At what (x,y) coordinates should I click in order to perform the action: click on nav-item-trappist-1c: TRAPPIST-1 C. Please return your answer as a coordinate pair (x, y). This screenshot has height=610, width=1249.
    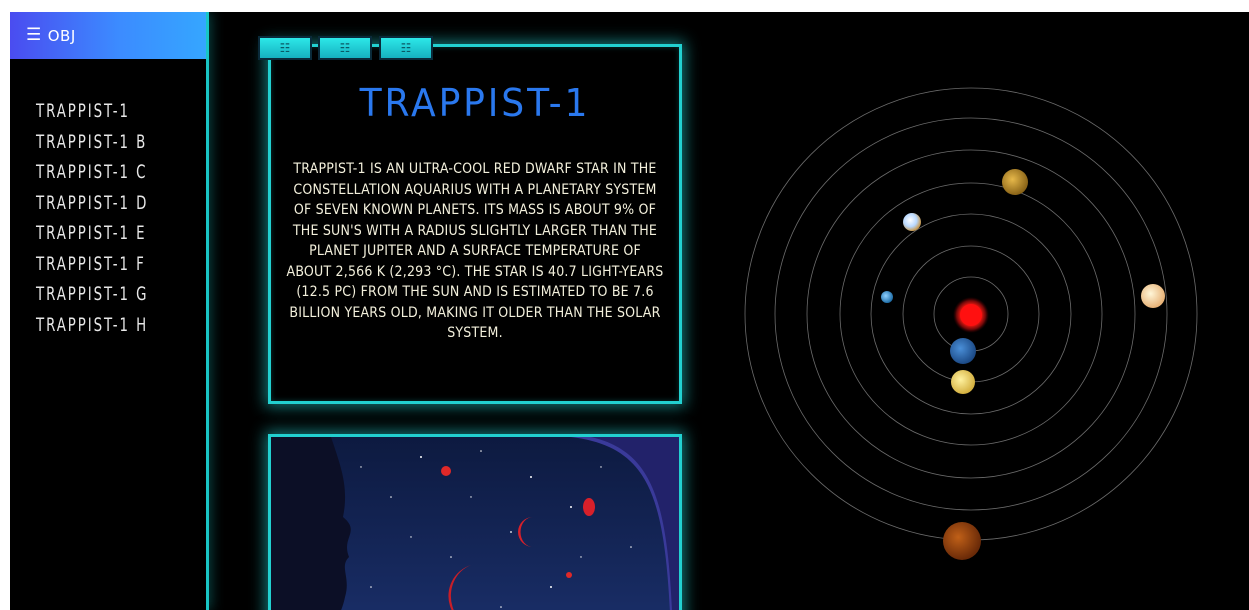
    Looking at the image, I should click on (92, 172).